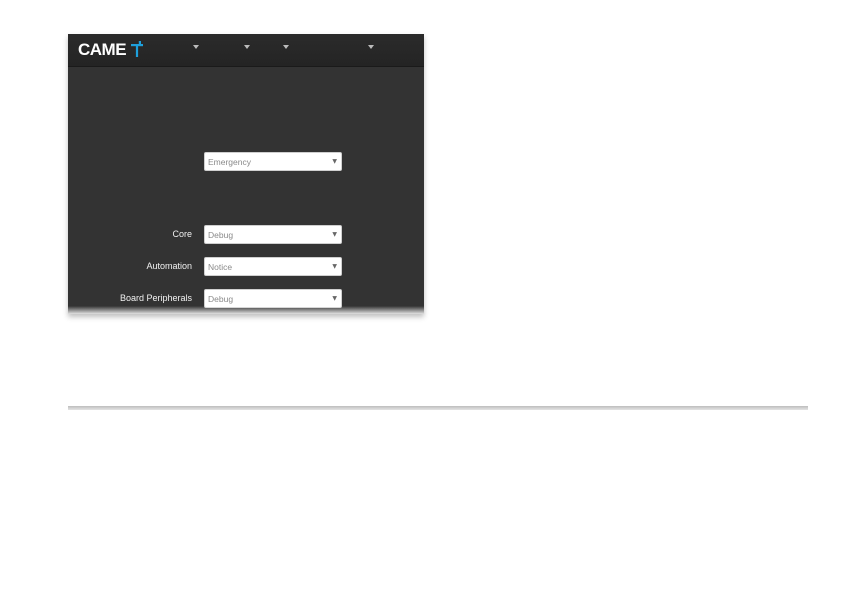  I want to click on page-separator, so click(438, 408).